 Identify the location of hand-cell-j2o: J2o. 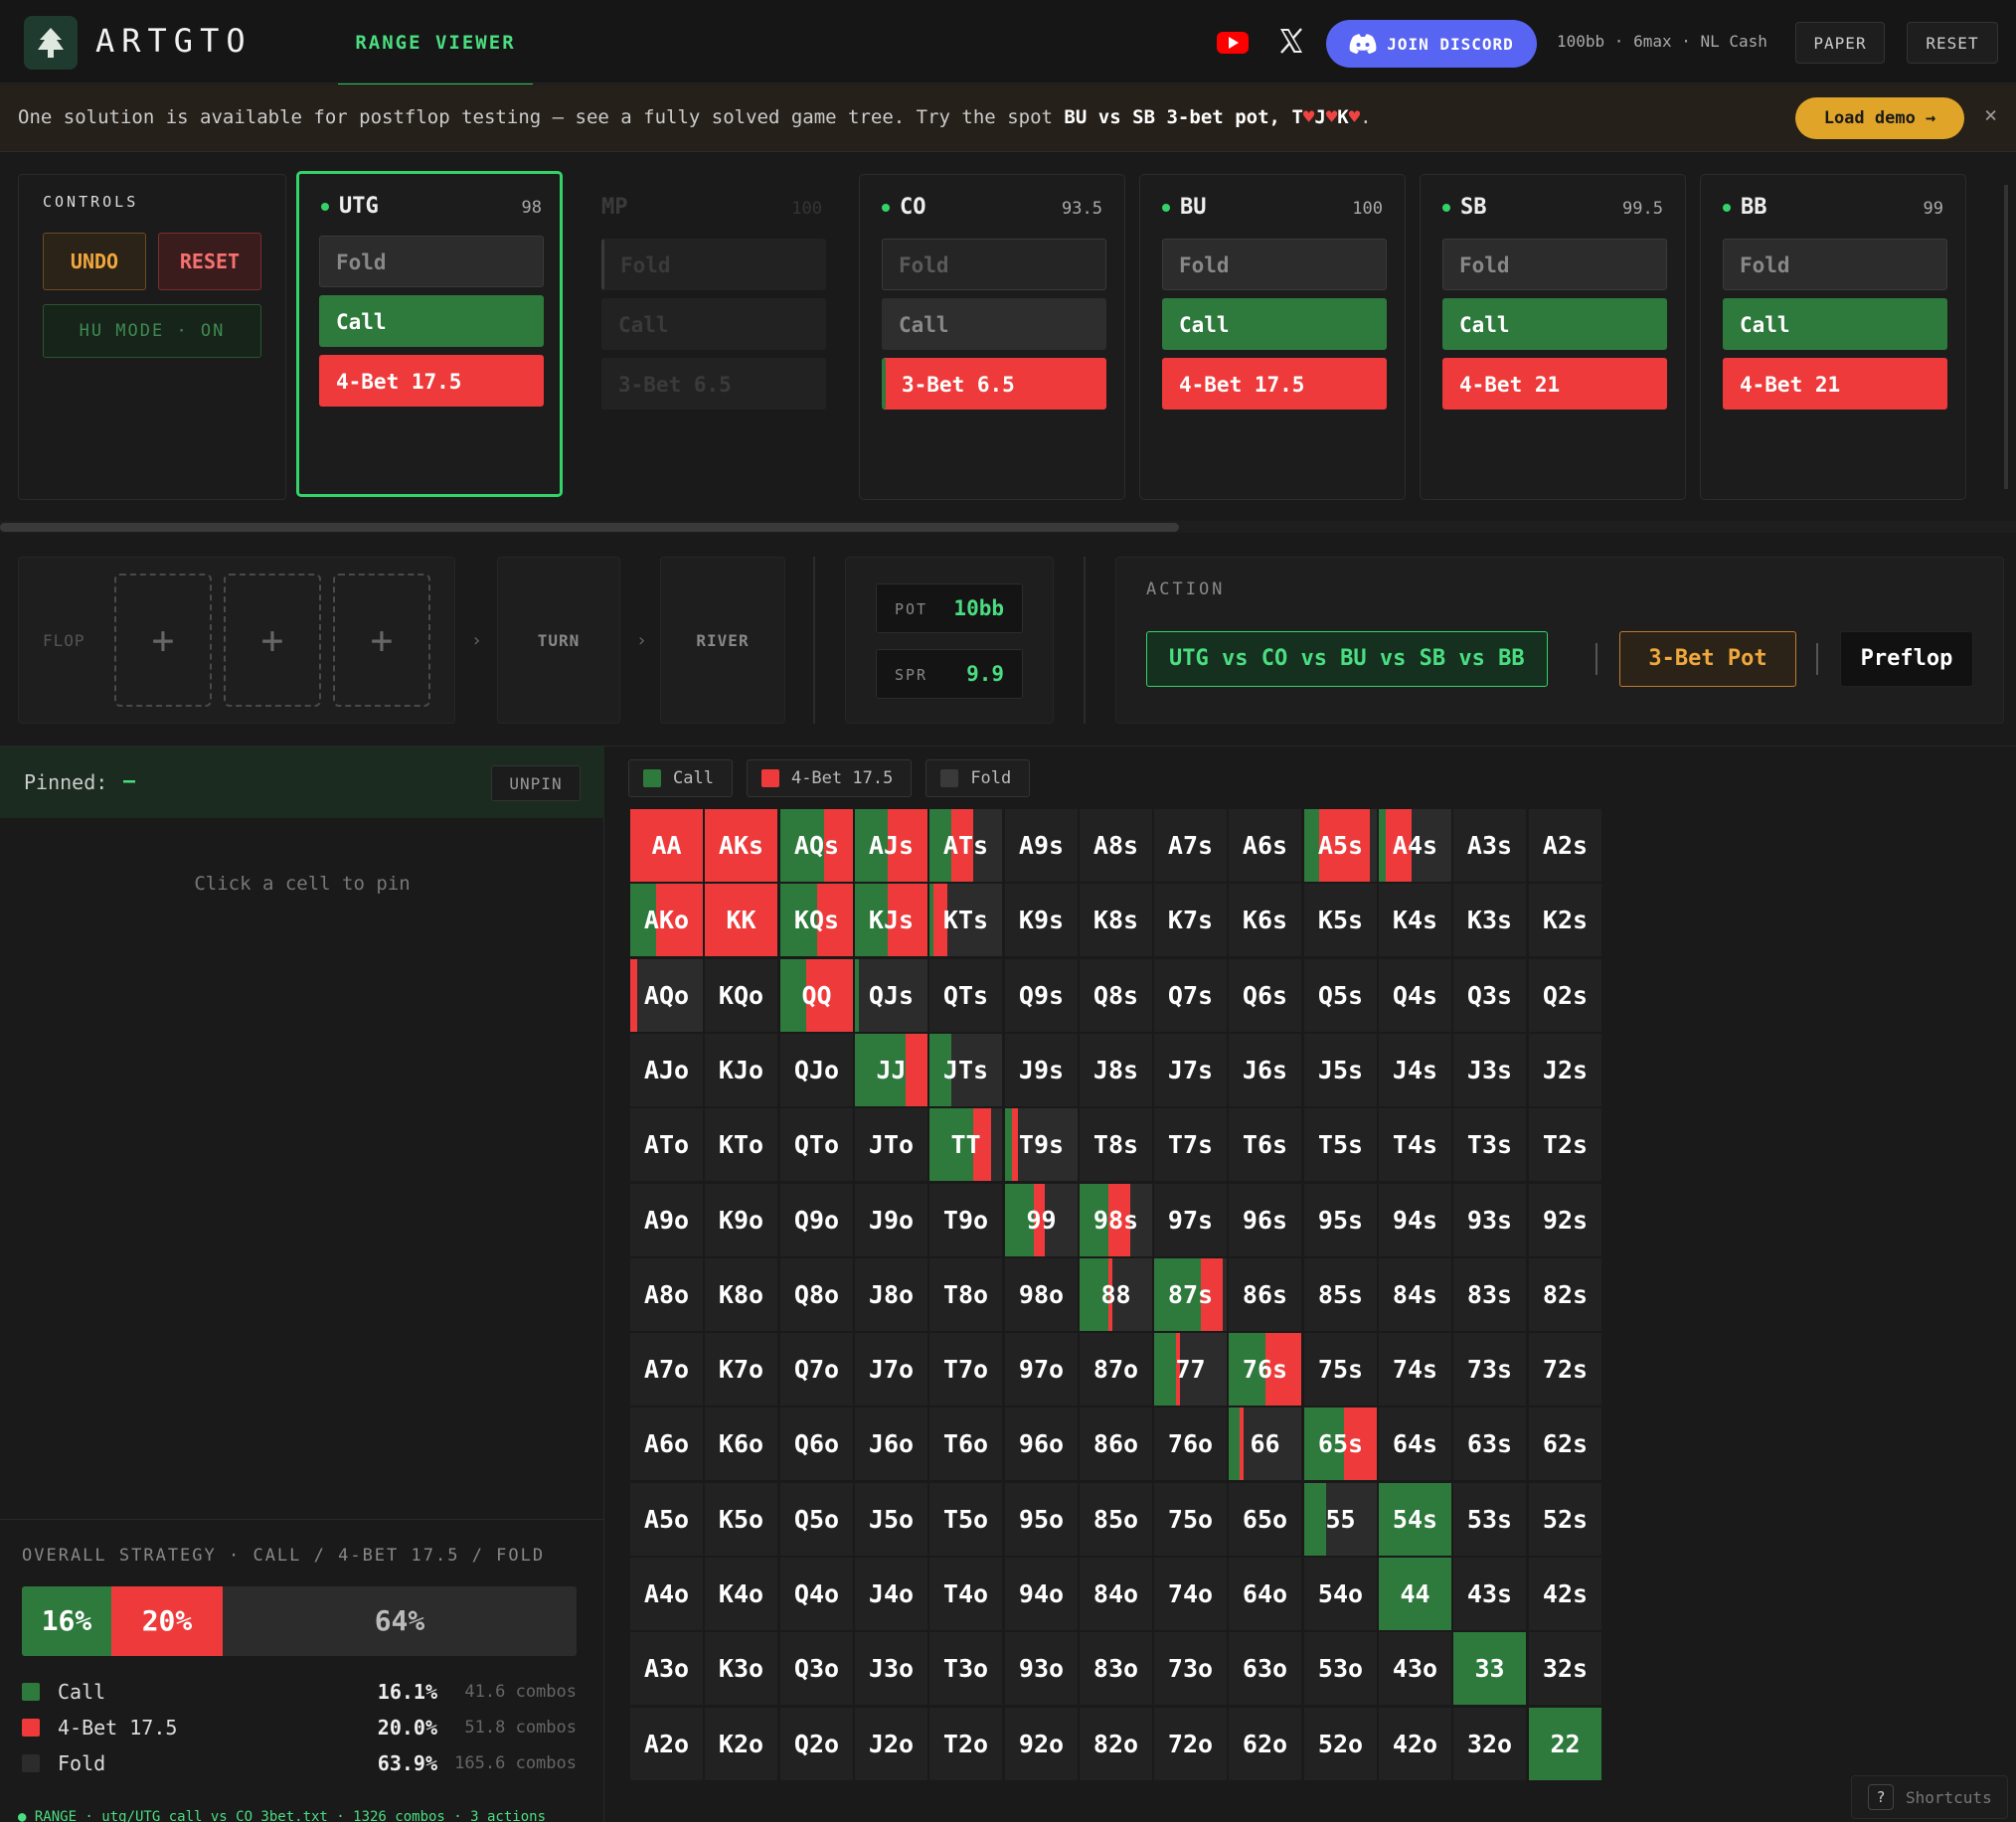
(891, 1744).